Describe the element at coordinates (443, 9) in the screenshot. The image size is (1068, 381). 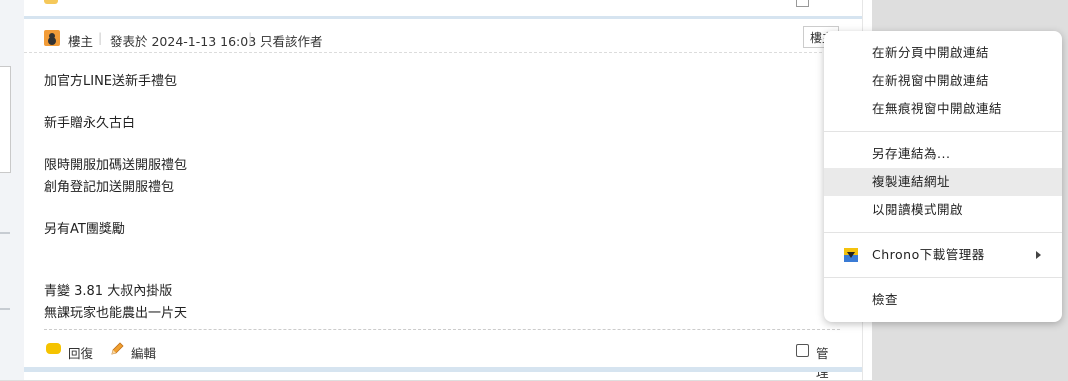
I see `previous-post-footer` at that location.